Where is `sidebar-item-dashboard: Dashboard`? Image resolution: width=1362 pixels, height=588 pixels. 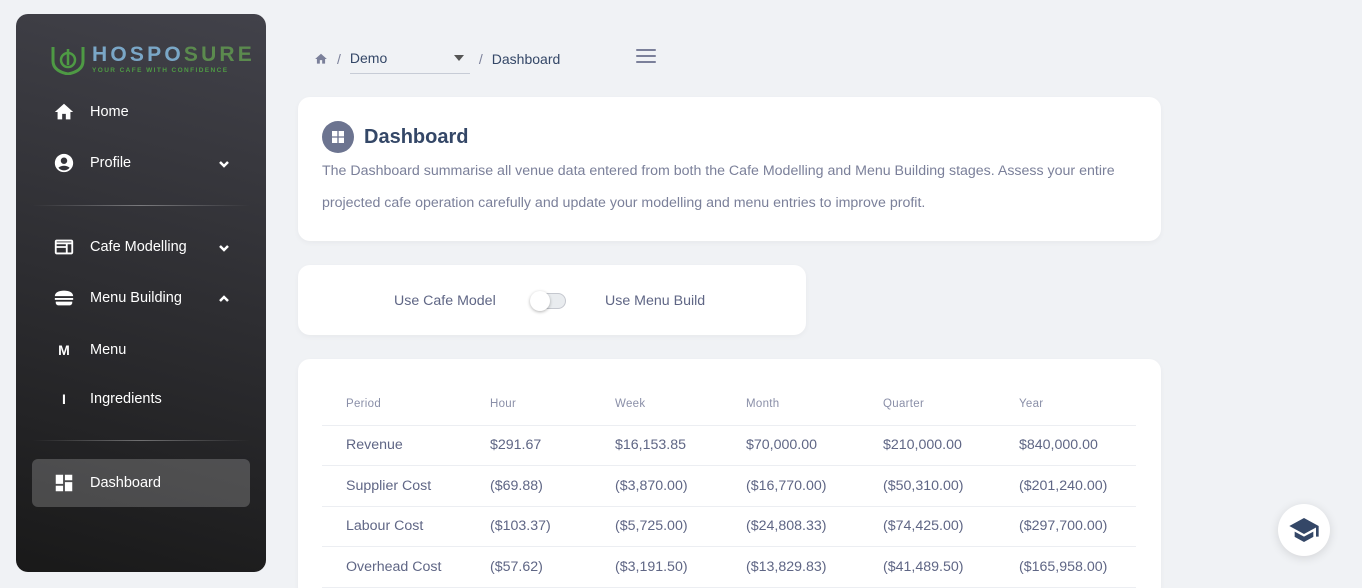 sidebar-item-dashboard: Dashboard is located at coordinates (141, 483).